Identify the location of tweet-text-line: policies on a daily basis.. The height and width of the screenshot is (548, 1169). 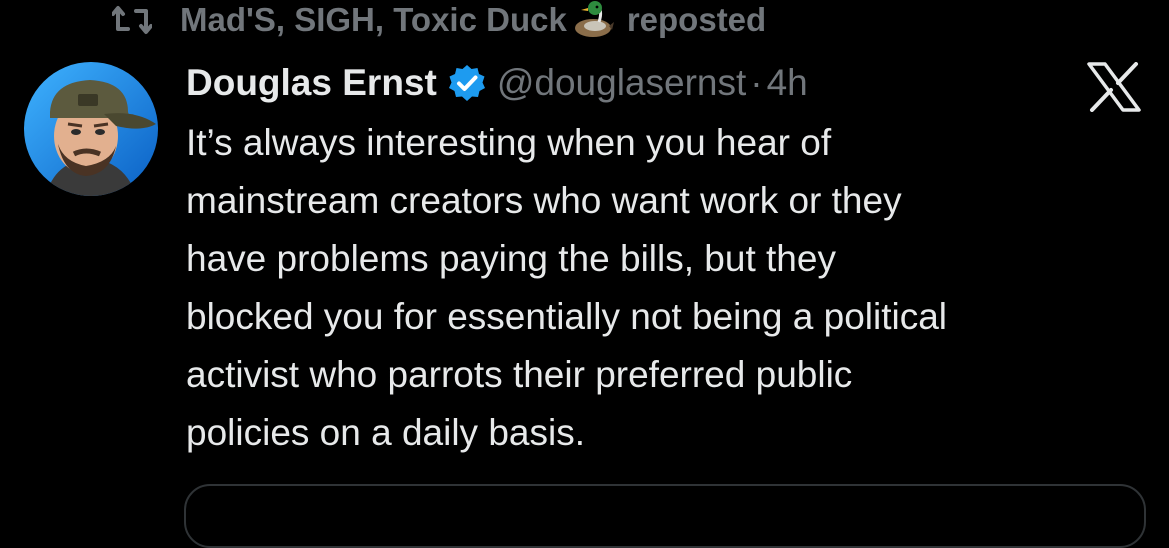
(385, 432).